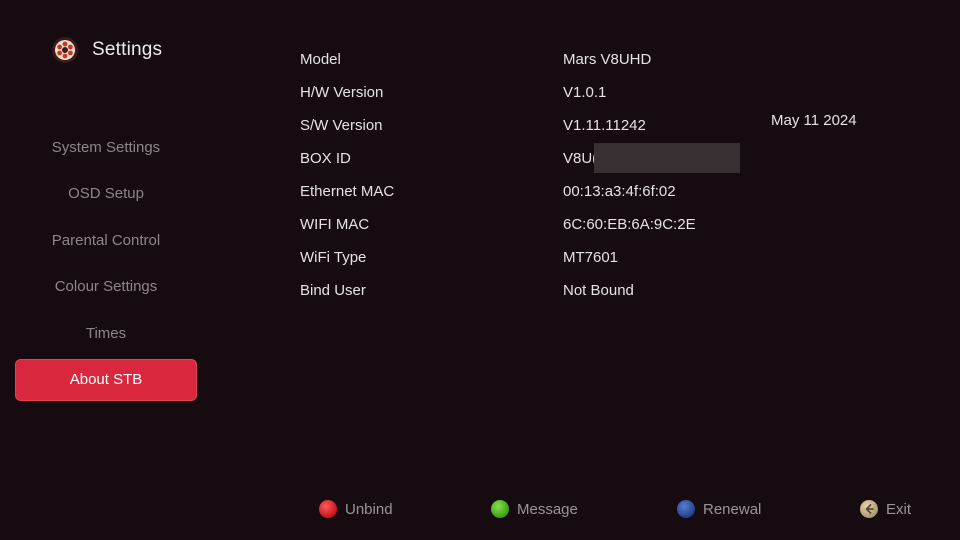  What do you see at coordinates (498, 257) in the screenshot?
I see `info-row-wifi-type: WiFi Type MT7601` at bounding box center [498, 257].